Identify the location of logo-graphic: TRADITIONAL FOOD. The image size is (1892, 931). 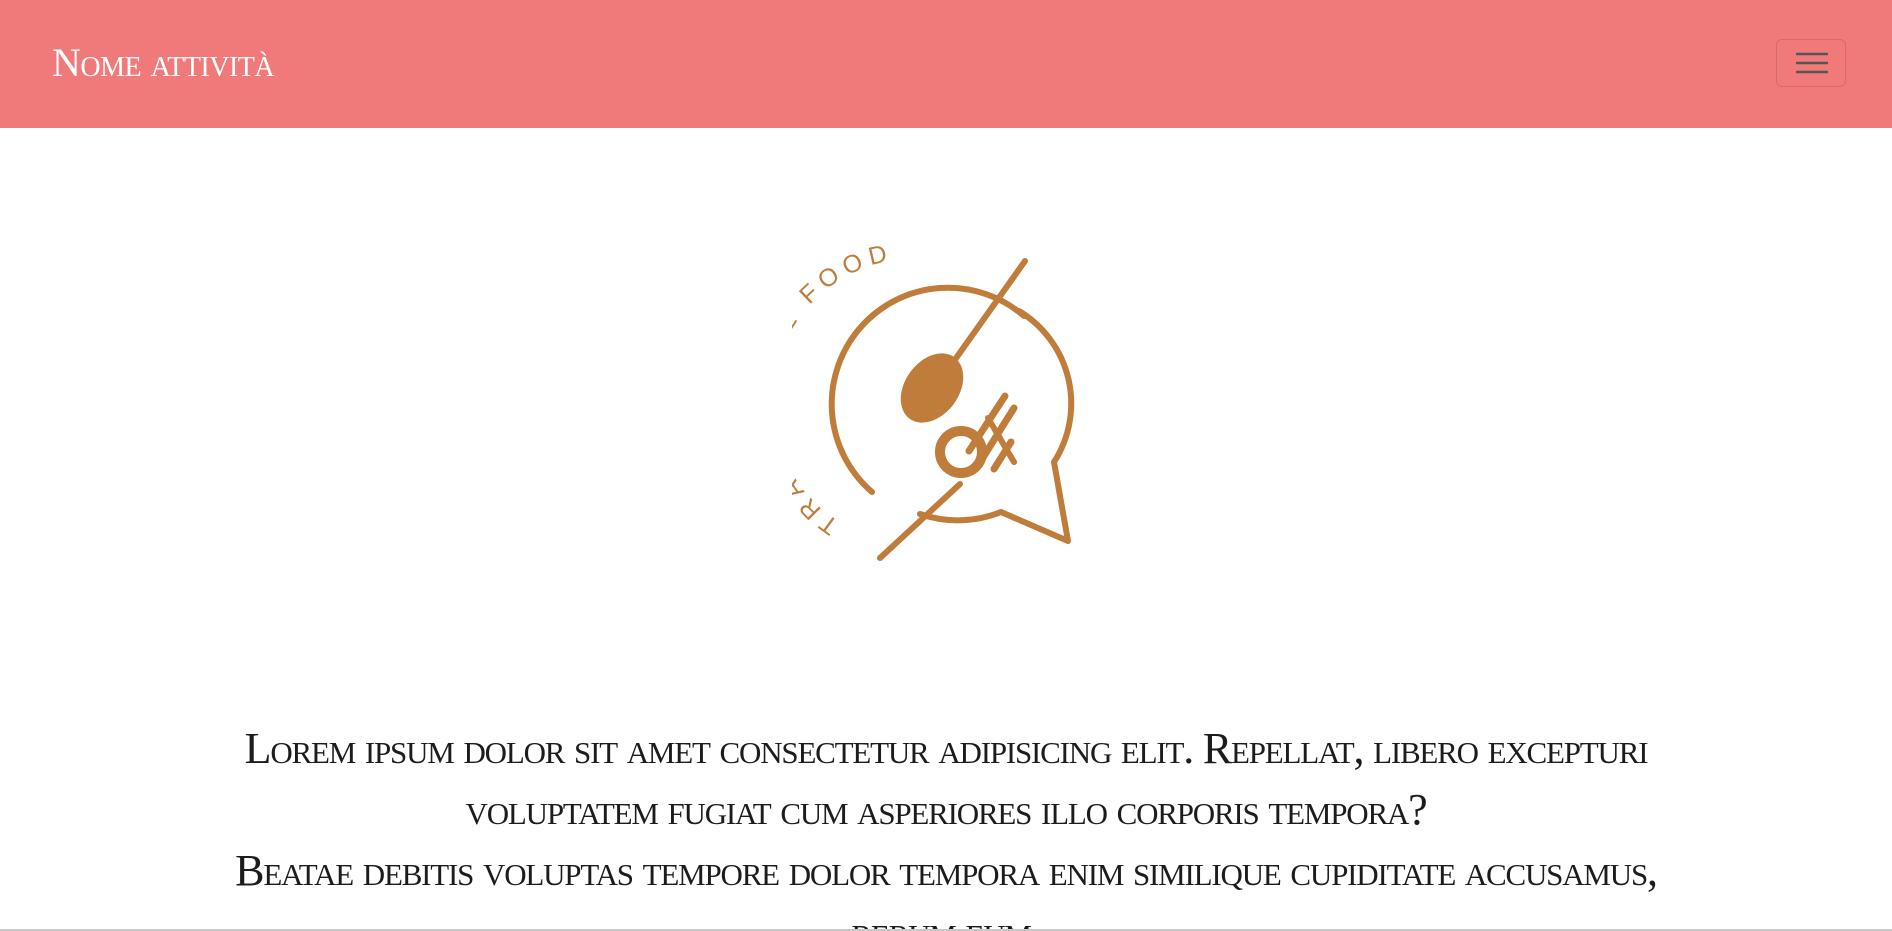
(912, 399).